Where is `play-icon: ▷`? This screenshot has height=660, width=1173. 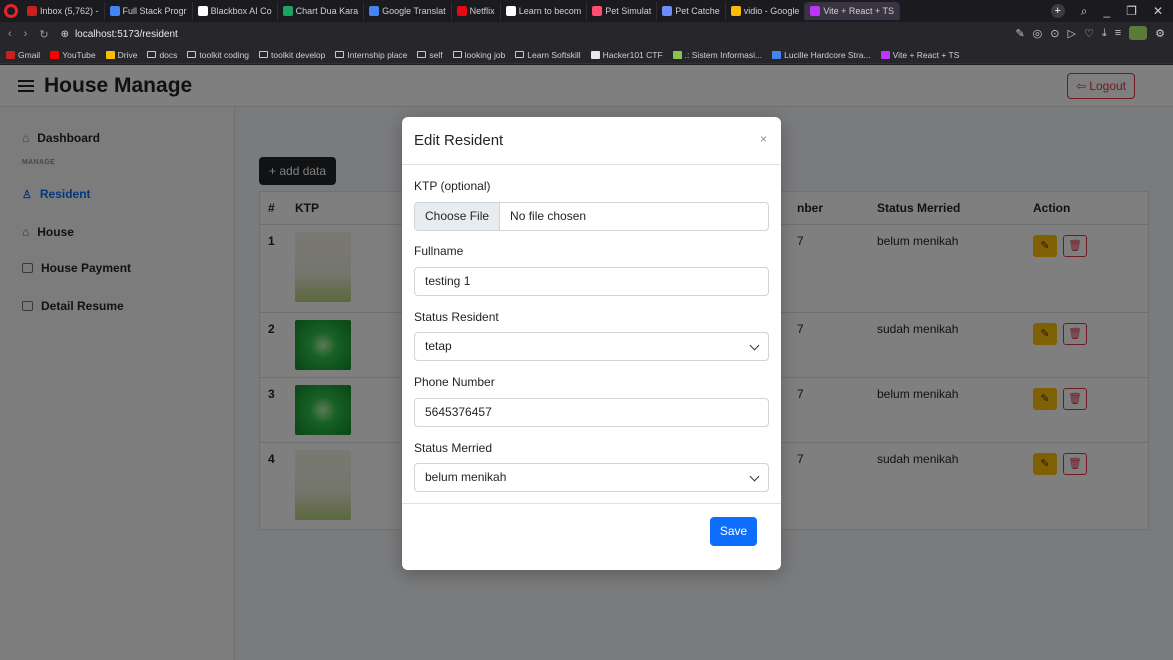
play-icon: ▷ is located at coordinates (1071, 33).